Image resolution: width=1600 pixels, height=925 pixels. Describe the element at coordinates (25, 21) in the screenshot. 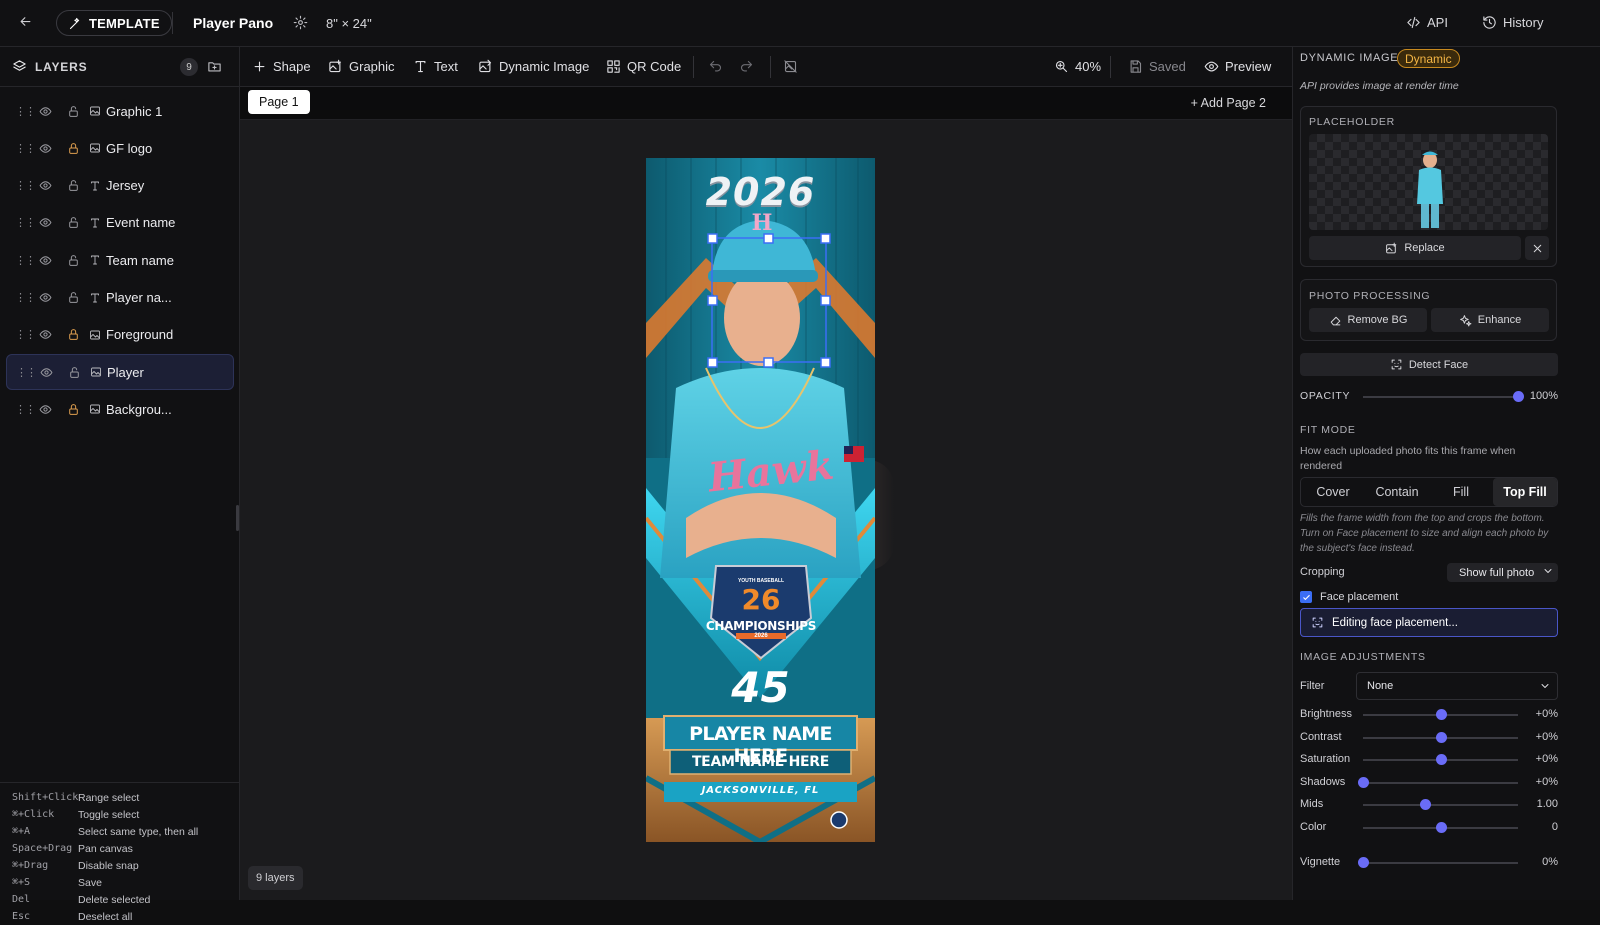

I see `back-arrow-icon` at that location.